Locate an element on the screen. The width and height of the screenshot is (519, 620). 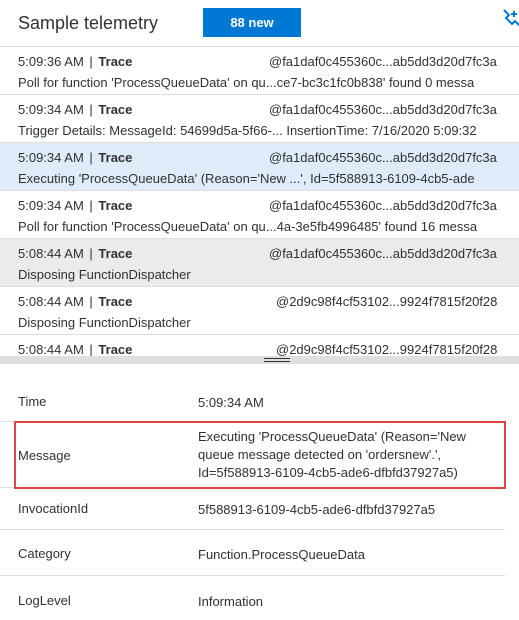
pane-splitter is located at coordinates (259, 360).